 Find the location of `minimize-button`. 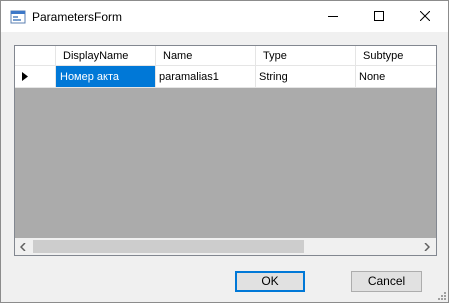

minimize-button is located at coordinates (333, 16).